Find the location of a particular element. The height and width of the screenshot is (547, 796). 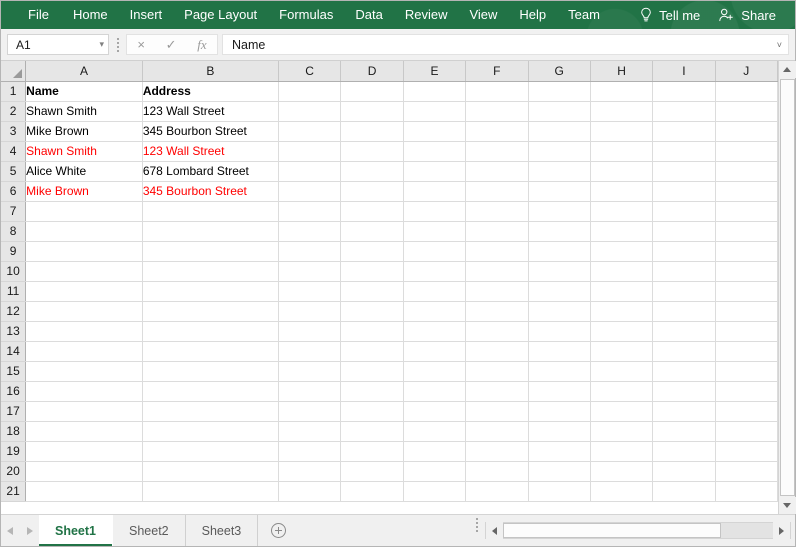

cell-E5 is located at coordinates (435, 171).